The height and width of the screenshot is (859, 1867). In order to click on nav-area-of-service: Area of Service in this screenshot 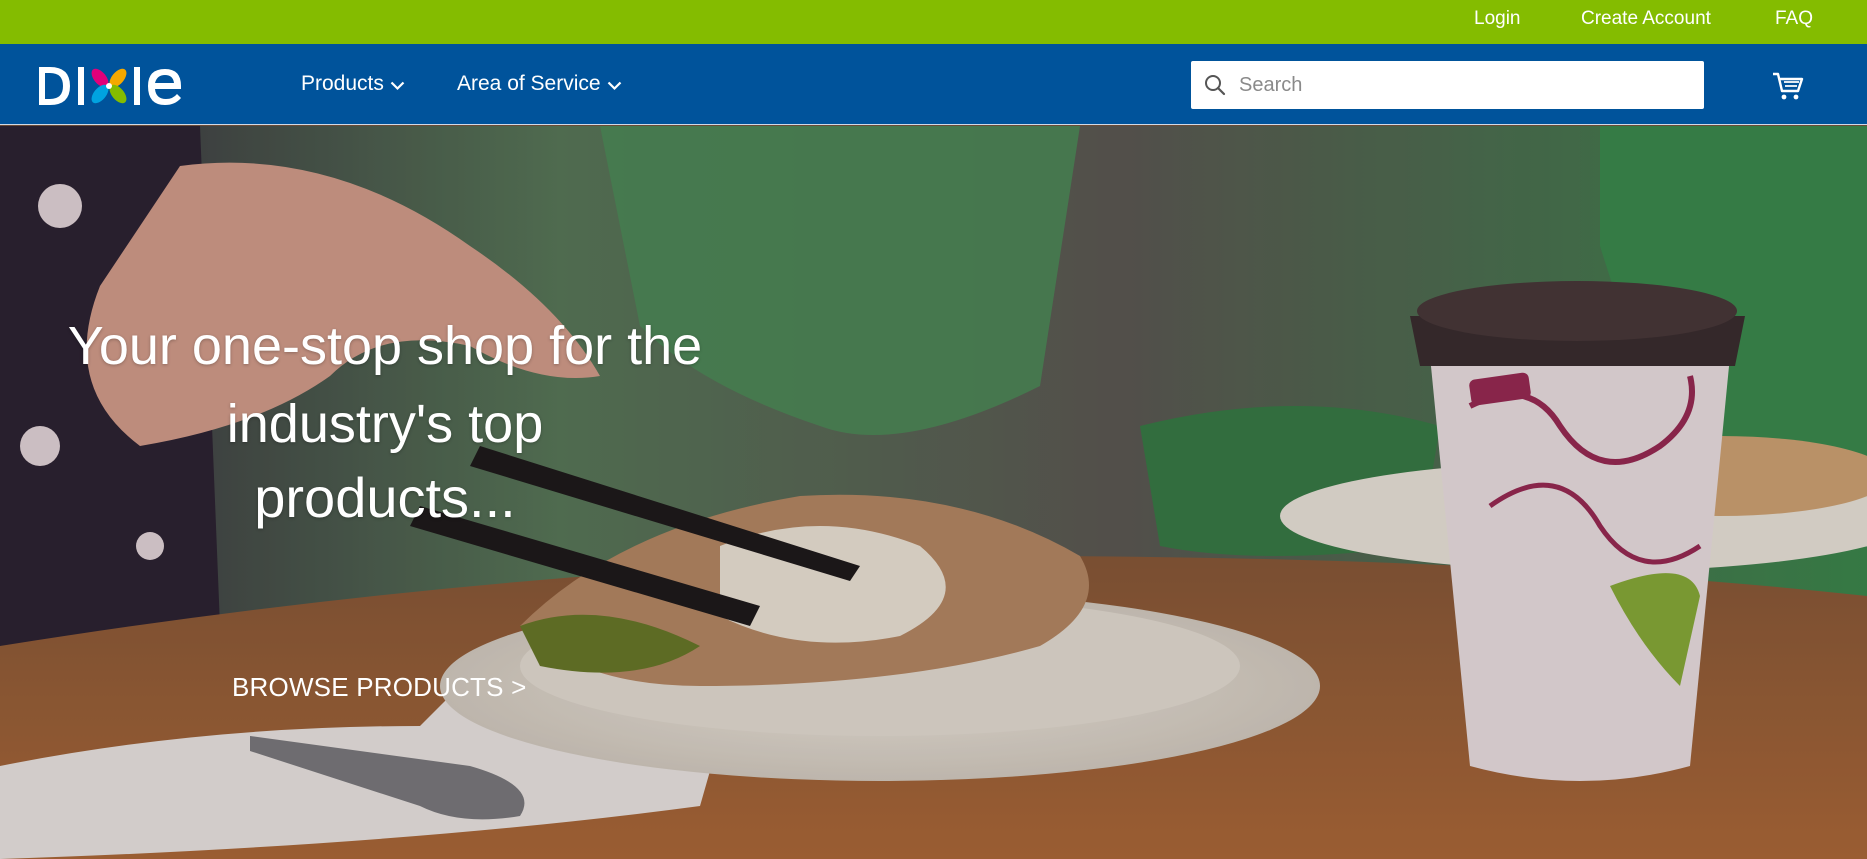, I will do `click(539, 84)`.